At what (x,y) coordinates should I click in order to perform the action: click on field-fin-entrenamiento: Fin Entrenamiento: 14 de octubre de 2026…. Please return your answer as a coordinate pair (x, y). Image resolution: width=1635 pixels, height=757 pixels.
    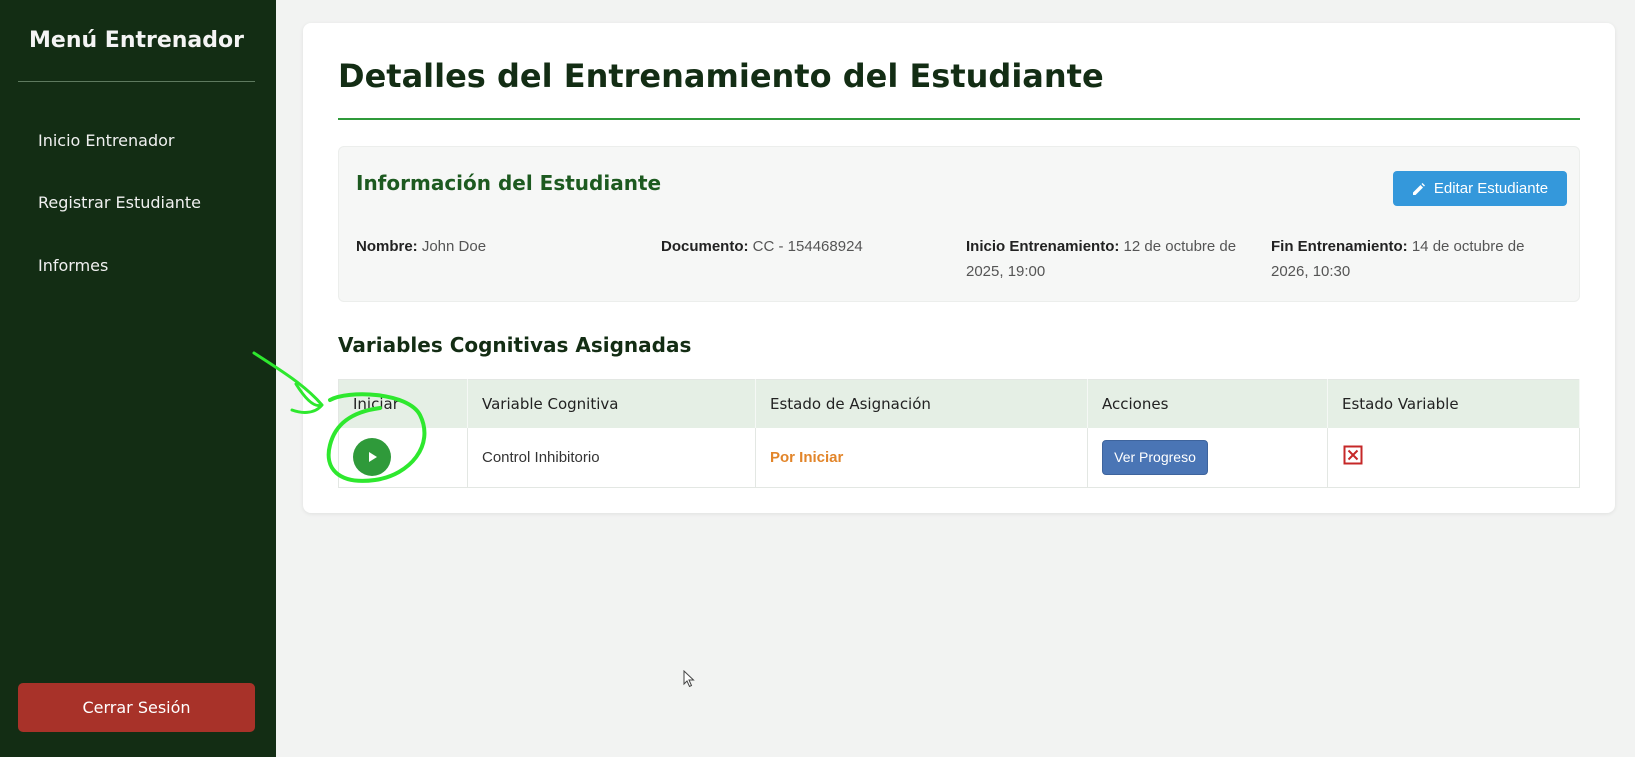
    Looking at the image, I should click on (1413, 259).